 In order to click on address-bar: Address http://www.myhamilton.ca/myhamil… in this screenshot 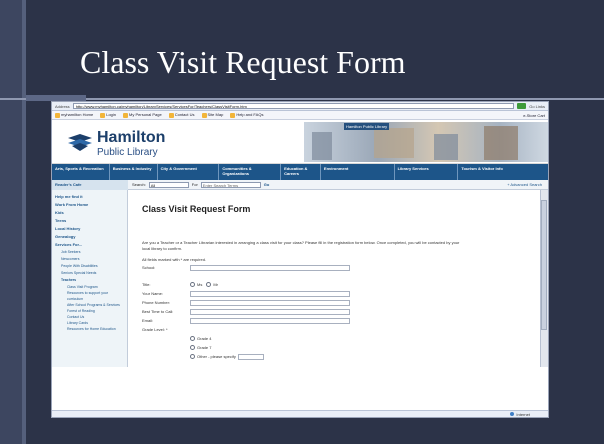, I will do `click(300, 106)`.